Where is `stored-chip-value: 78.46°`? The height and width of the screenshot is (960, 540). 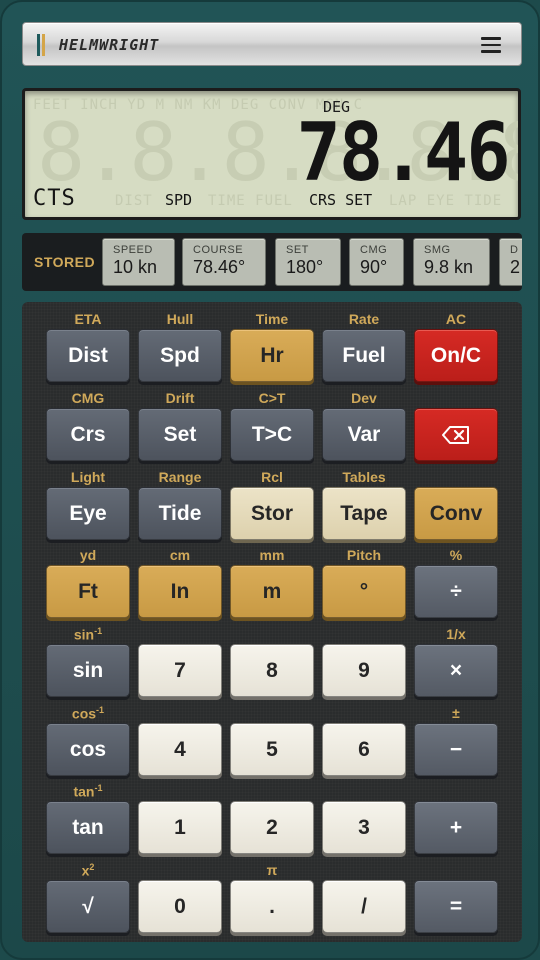
stored-chip-value: 78.46° is located at coordinates (219, 267).